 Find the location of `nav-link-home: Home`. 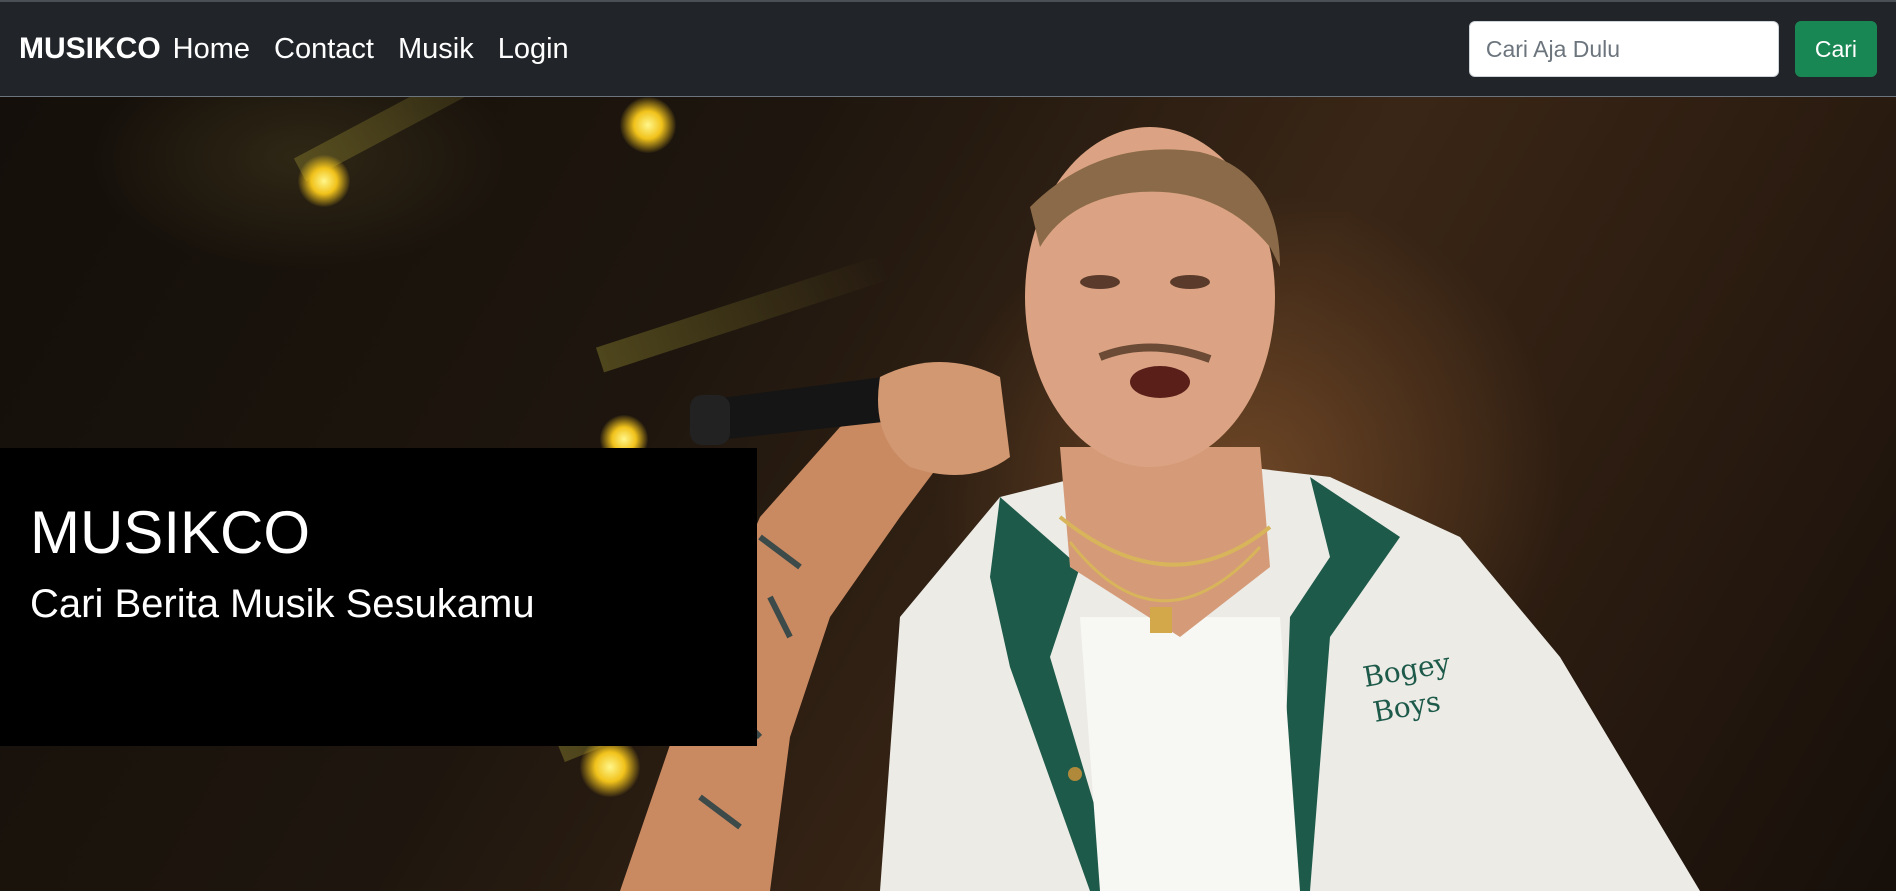

nav-link-home: Home is located at coordinates (211, 49).